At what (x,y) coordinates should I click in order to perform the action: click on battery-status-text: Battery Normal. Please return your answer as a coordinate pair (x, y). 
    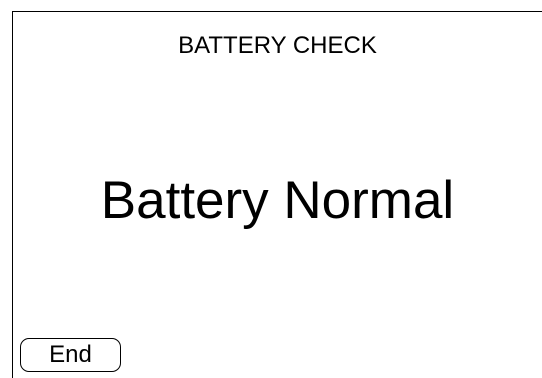
    Looking at the image, I should click on (277, 200).